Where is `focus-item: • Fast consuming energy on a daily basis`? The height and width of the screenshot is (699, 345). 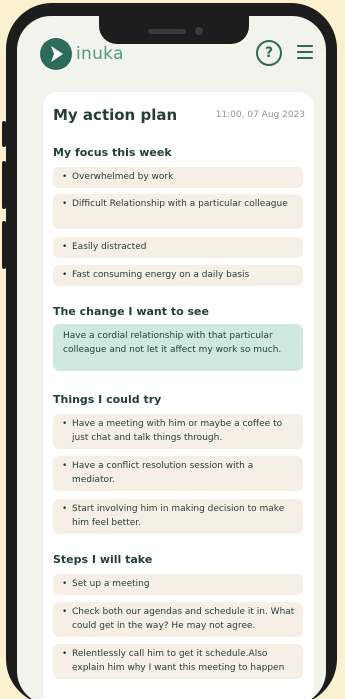 focus-item: • Fast consuming energy on a daily basis is located at coordinates (178, 275).